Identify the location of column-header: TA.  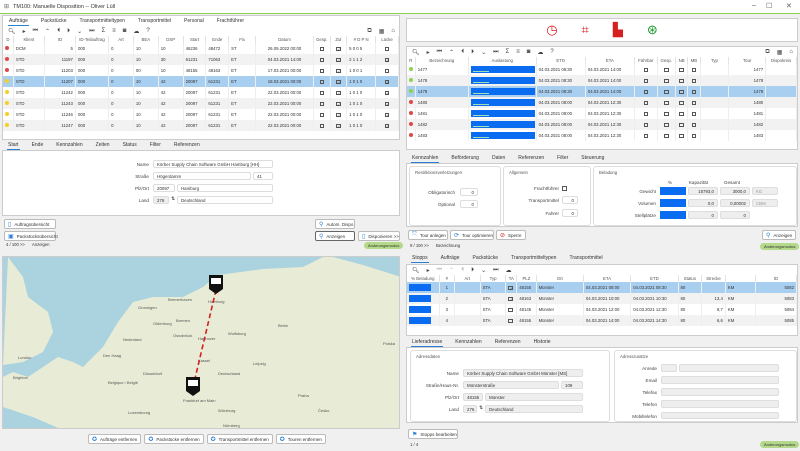
(511, 278).